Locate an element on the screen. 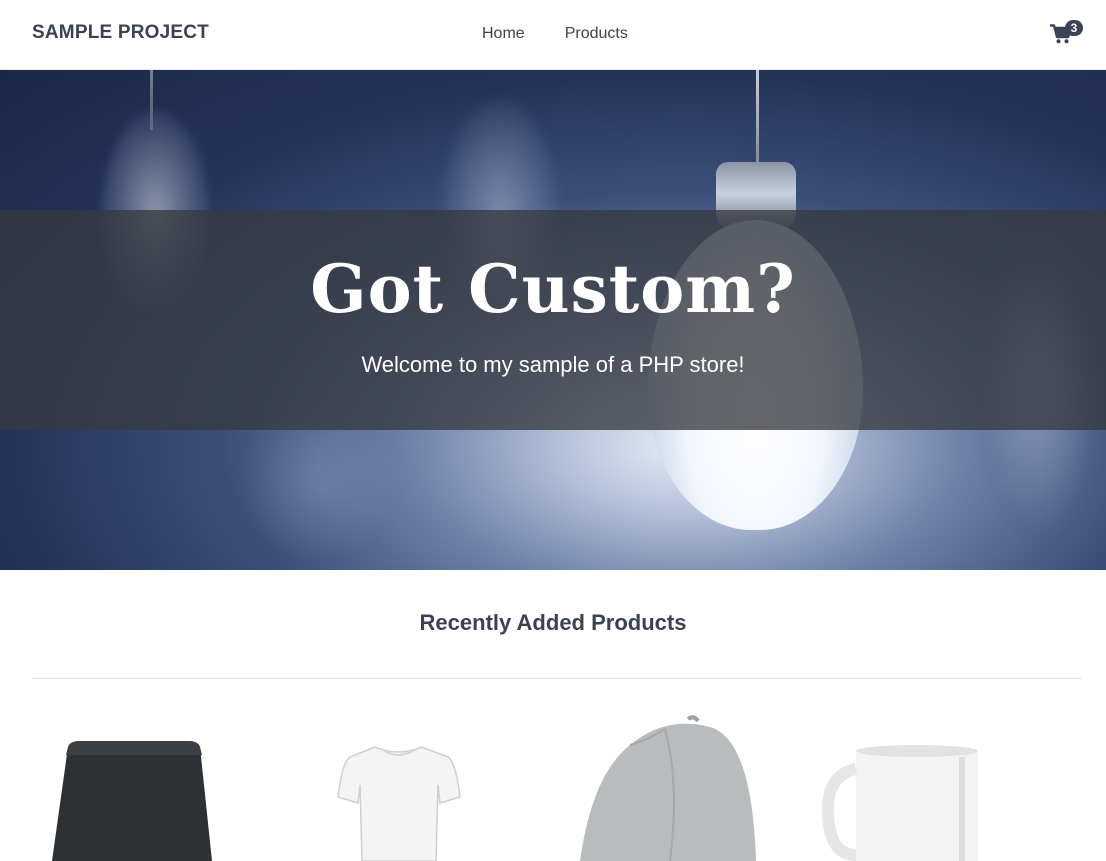 The width and height of the screenshot is (1106, 861). site-header: SAMPLE PROJECT Home Products 3 is located at coordinates (553, 35).